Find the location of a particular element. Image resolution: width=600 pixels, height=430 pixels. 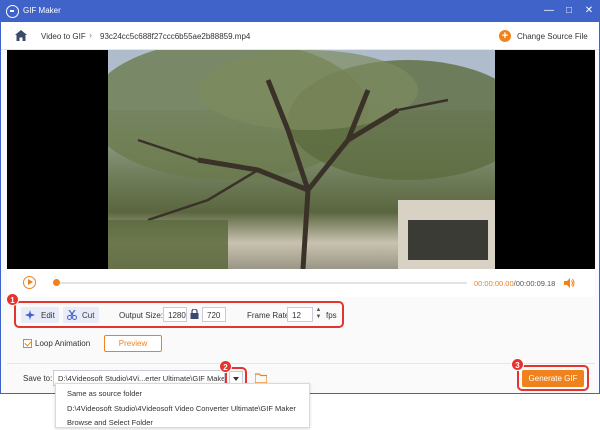

callout-badge-3: 3 is located at coordinates (517, 364).